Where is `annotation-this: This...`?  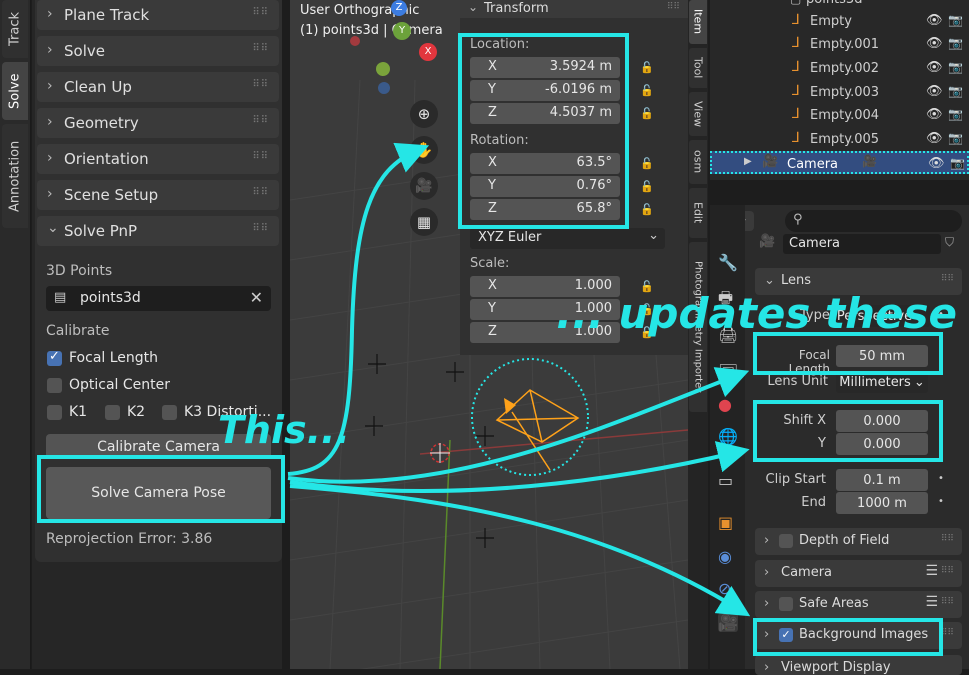
annotation-this: This... is located at coordinates (284, 430).